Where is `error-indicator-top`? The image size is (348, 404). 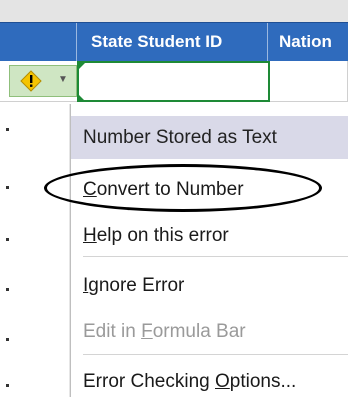 error-indicator-top is located at coordinates (82, 66).